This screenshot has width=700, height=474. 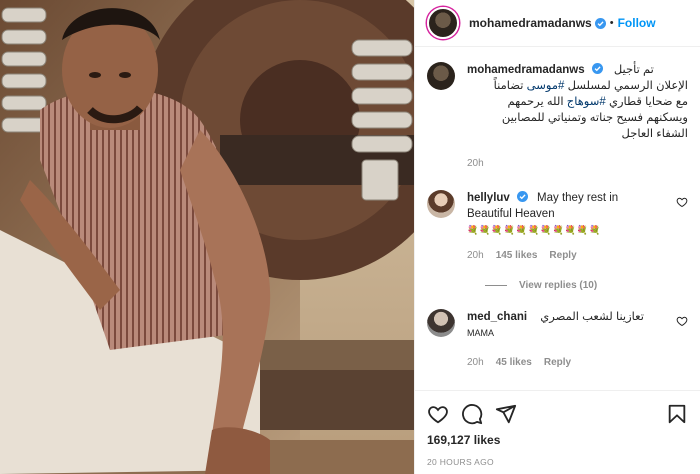 I want to click on follow-button: Follow, so click(x=637, y=23).